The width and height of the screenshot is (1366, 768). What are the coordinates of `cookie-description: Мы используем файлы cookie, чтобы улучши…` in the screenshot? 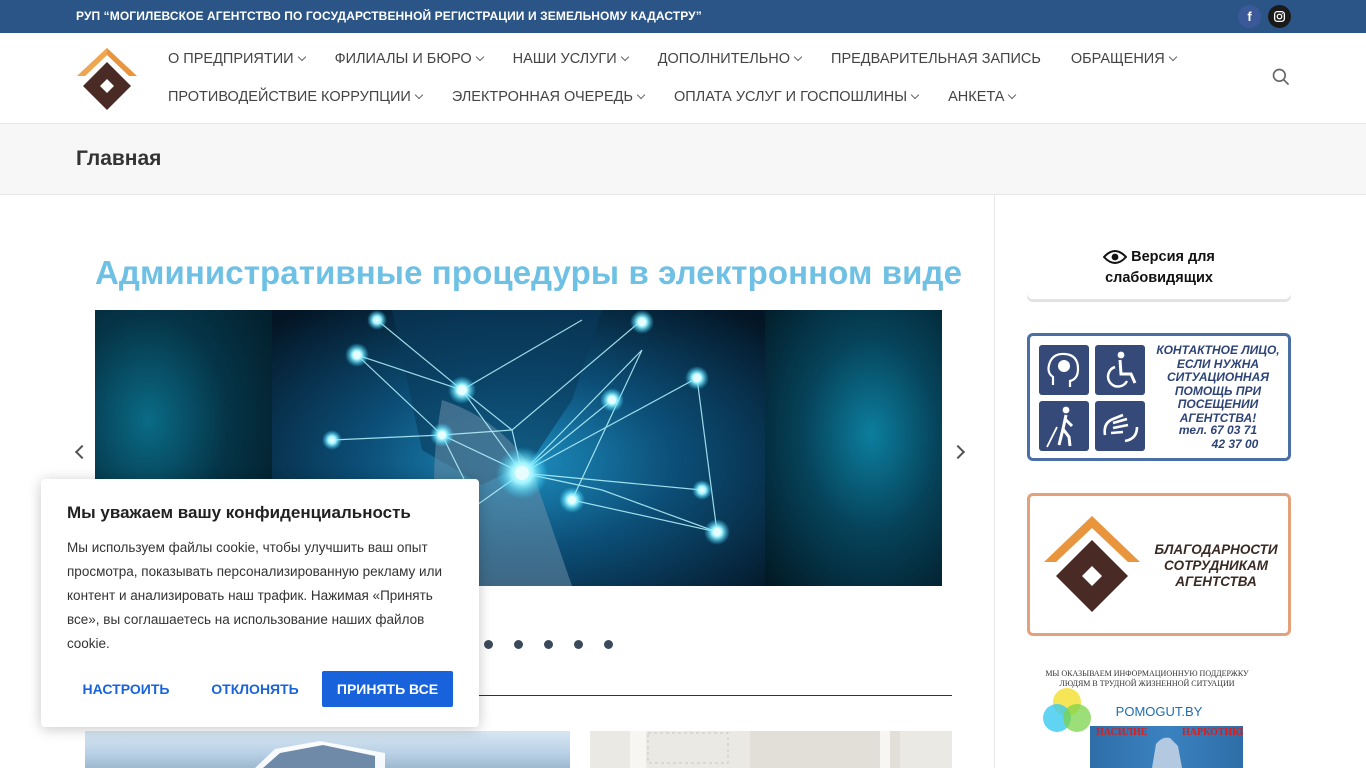 It's located at (255, 595).